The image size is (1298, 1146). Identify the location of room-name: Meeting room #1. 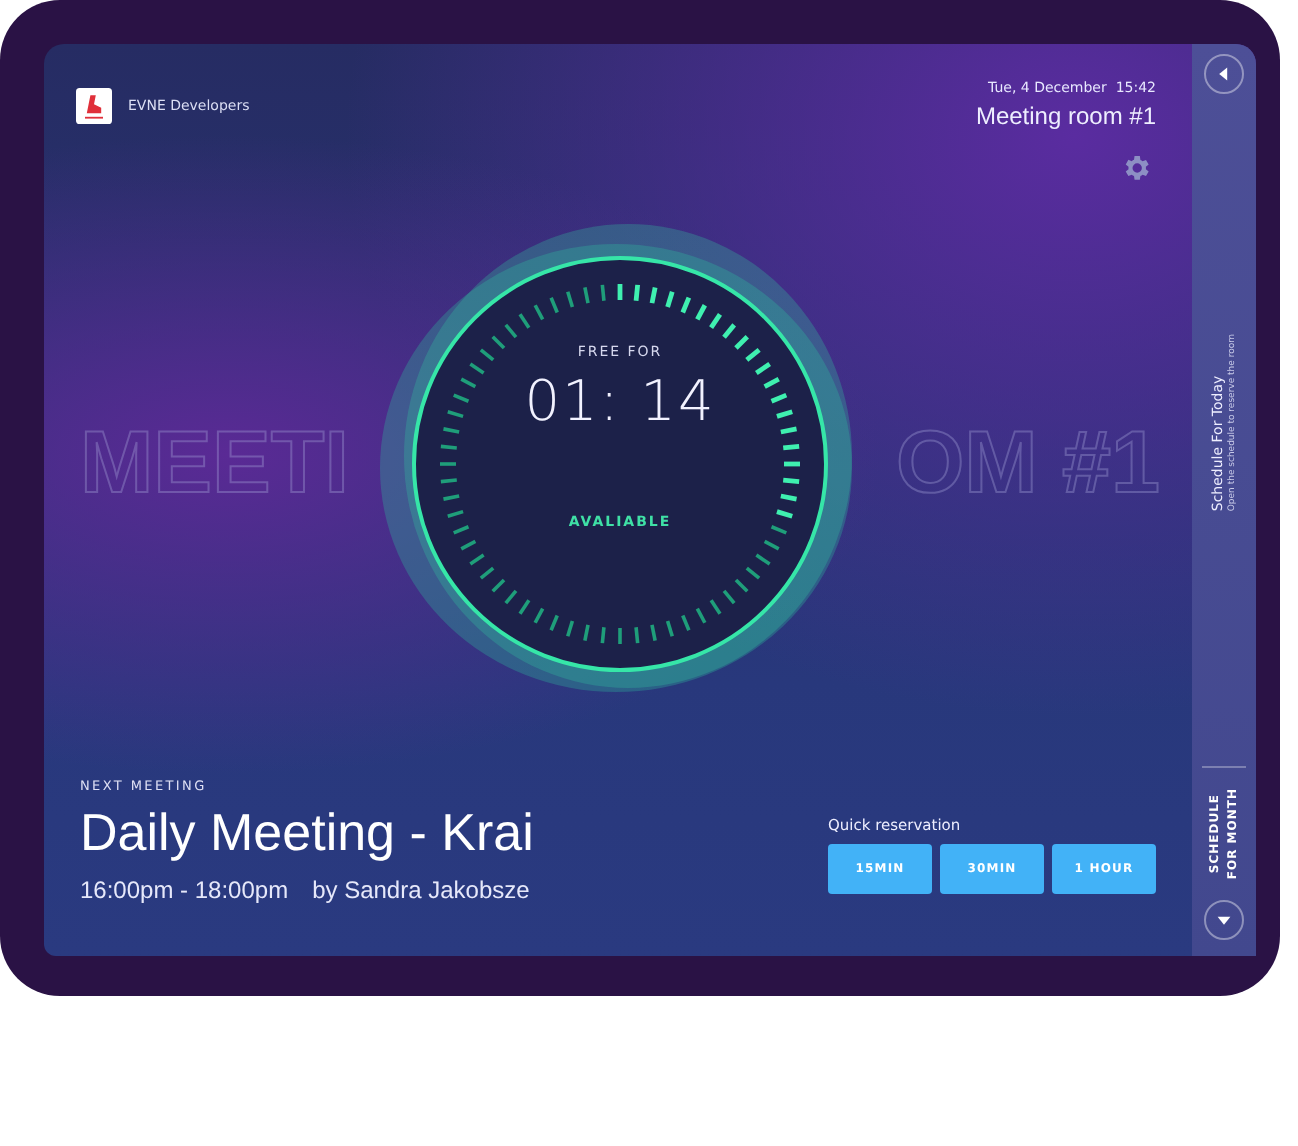
(1065, 116).